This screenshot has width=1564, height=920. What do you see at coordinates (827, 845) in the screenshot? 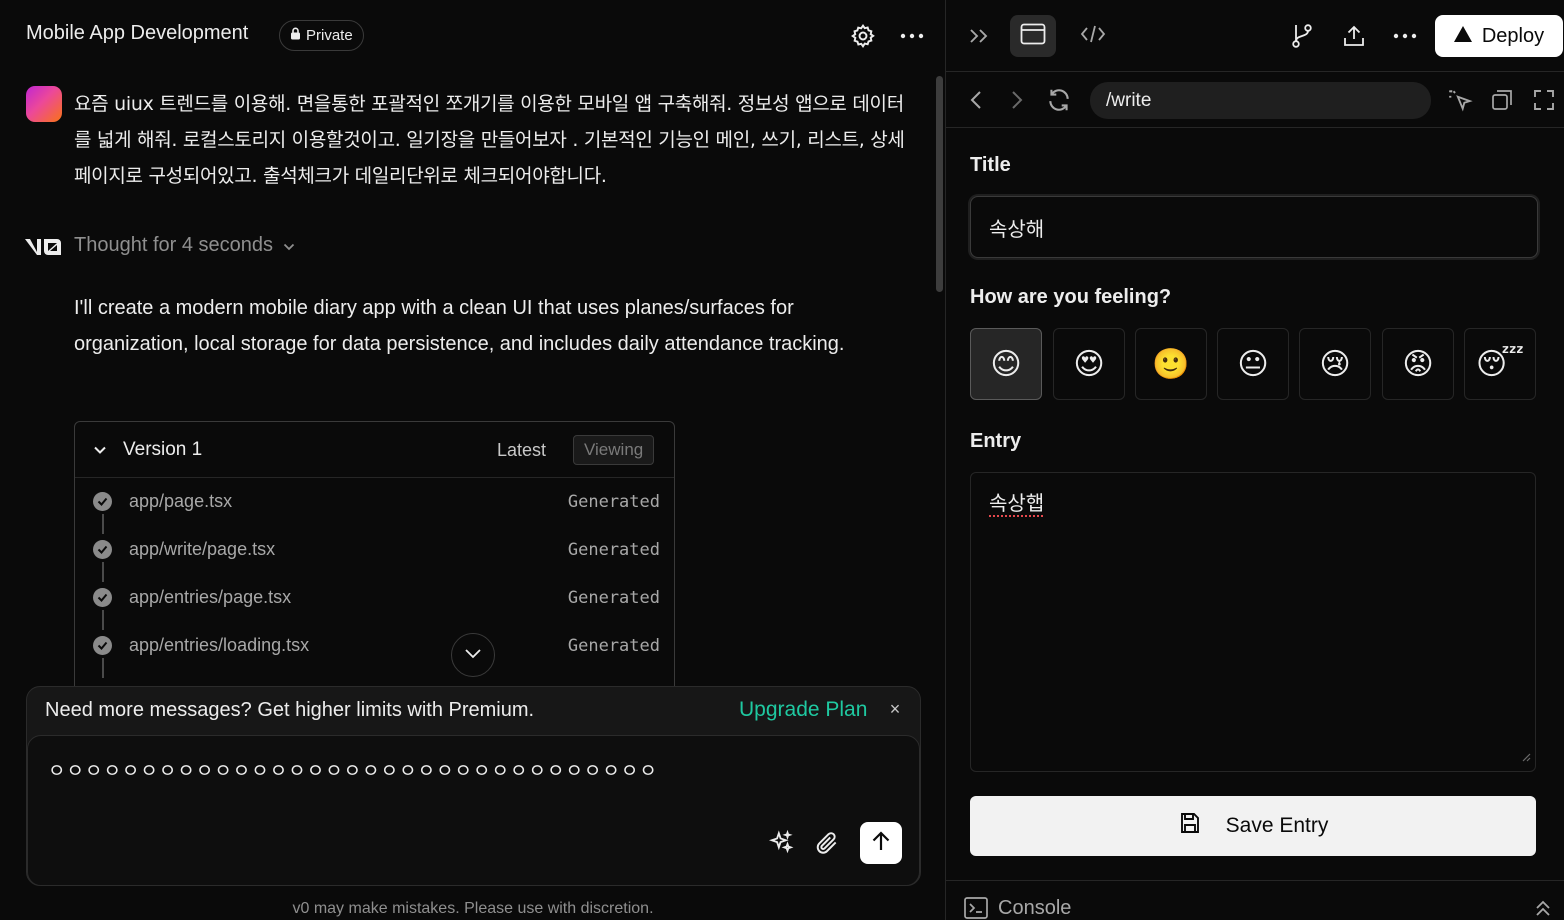
I see `paperclip-icon` at bounding box center [827, 845].